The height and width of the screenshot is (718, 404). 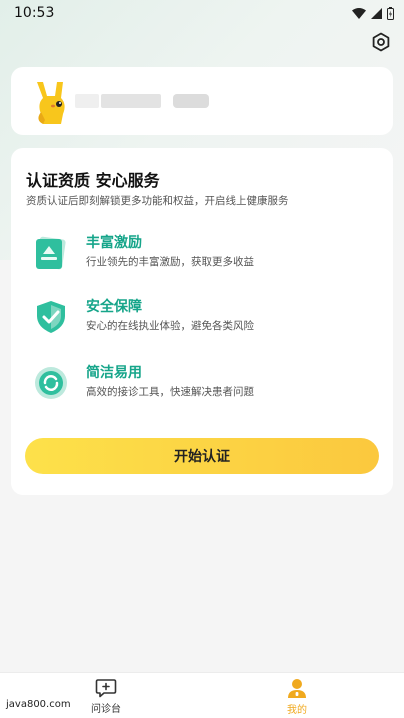 I want to click on cellular-signal-icon, so click(x=376, y=13).